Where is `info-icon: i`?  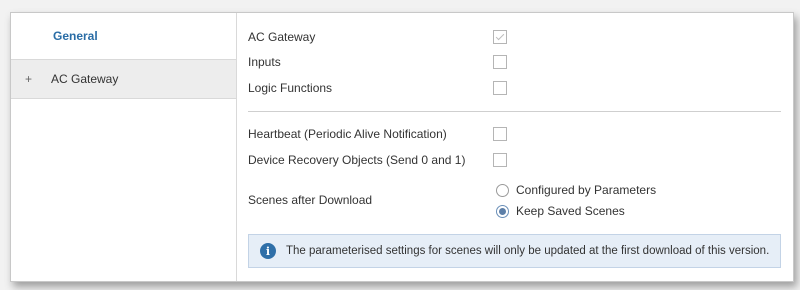
info-icon: i is located at coordinates (268, 251).